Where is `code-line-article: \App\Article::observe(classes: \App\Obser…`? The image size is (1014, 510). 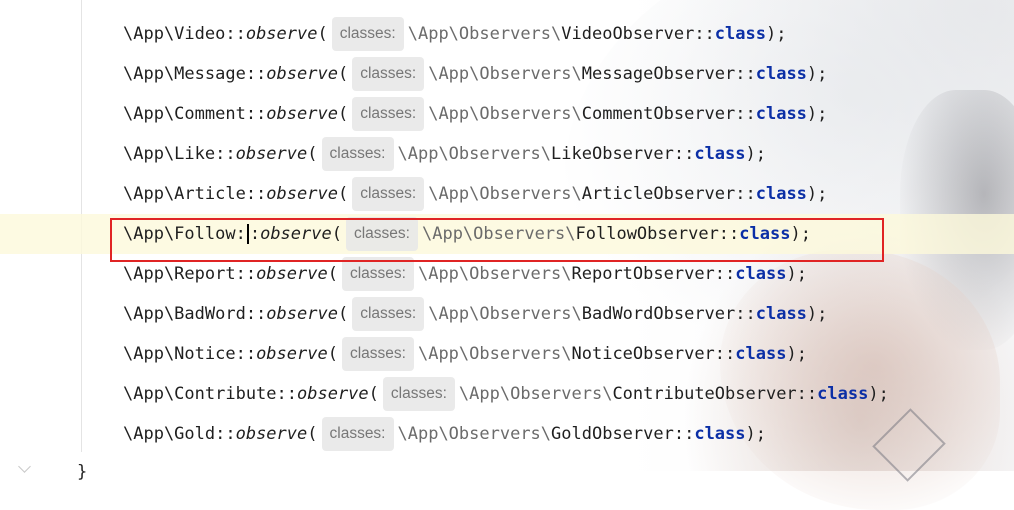 code-line-article: \App\Article::observe(classes: \App\Obser… is located at coordinates (475, 194).